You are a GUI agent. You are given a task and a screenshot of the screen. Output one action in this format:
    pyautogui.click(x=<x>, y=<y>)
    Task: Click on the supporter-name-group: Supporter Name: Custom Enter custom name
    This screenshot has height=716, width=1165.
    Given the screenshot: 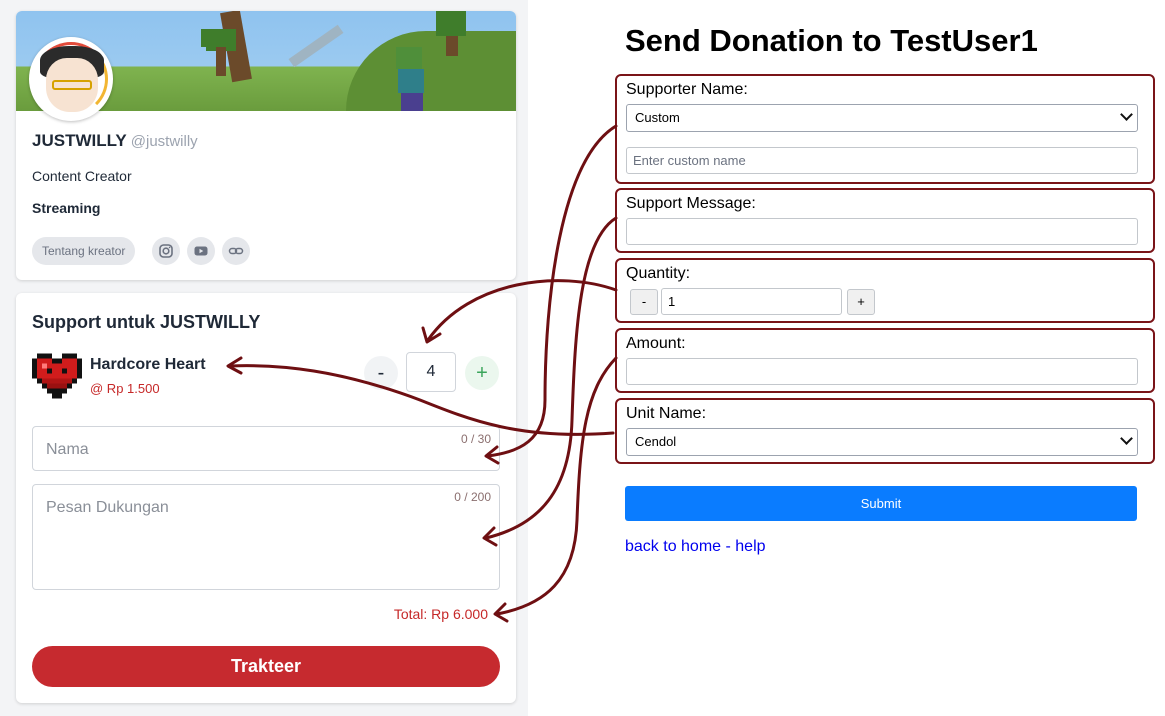 What is the action you would take?
    pyautogui.click(x=885, y=129)
    